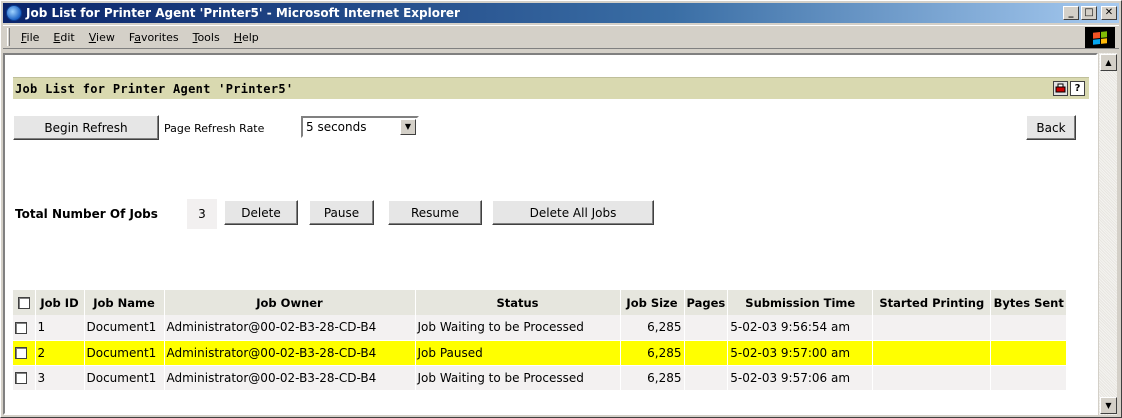 The width and height of the screenshot is (1122, 418). I want to click on printer-icon, so click(1060, 88).